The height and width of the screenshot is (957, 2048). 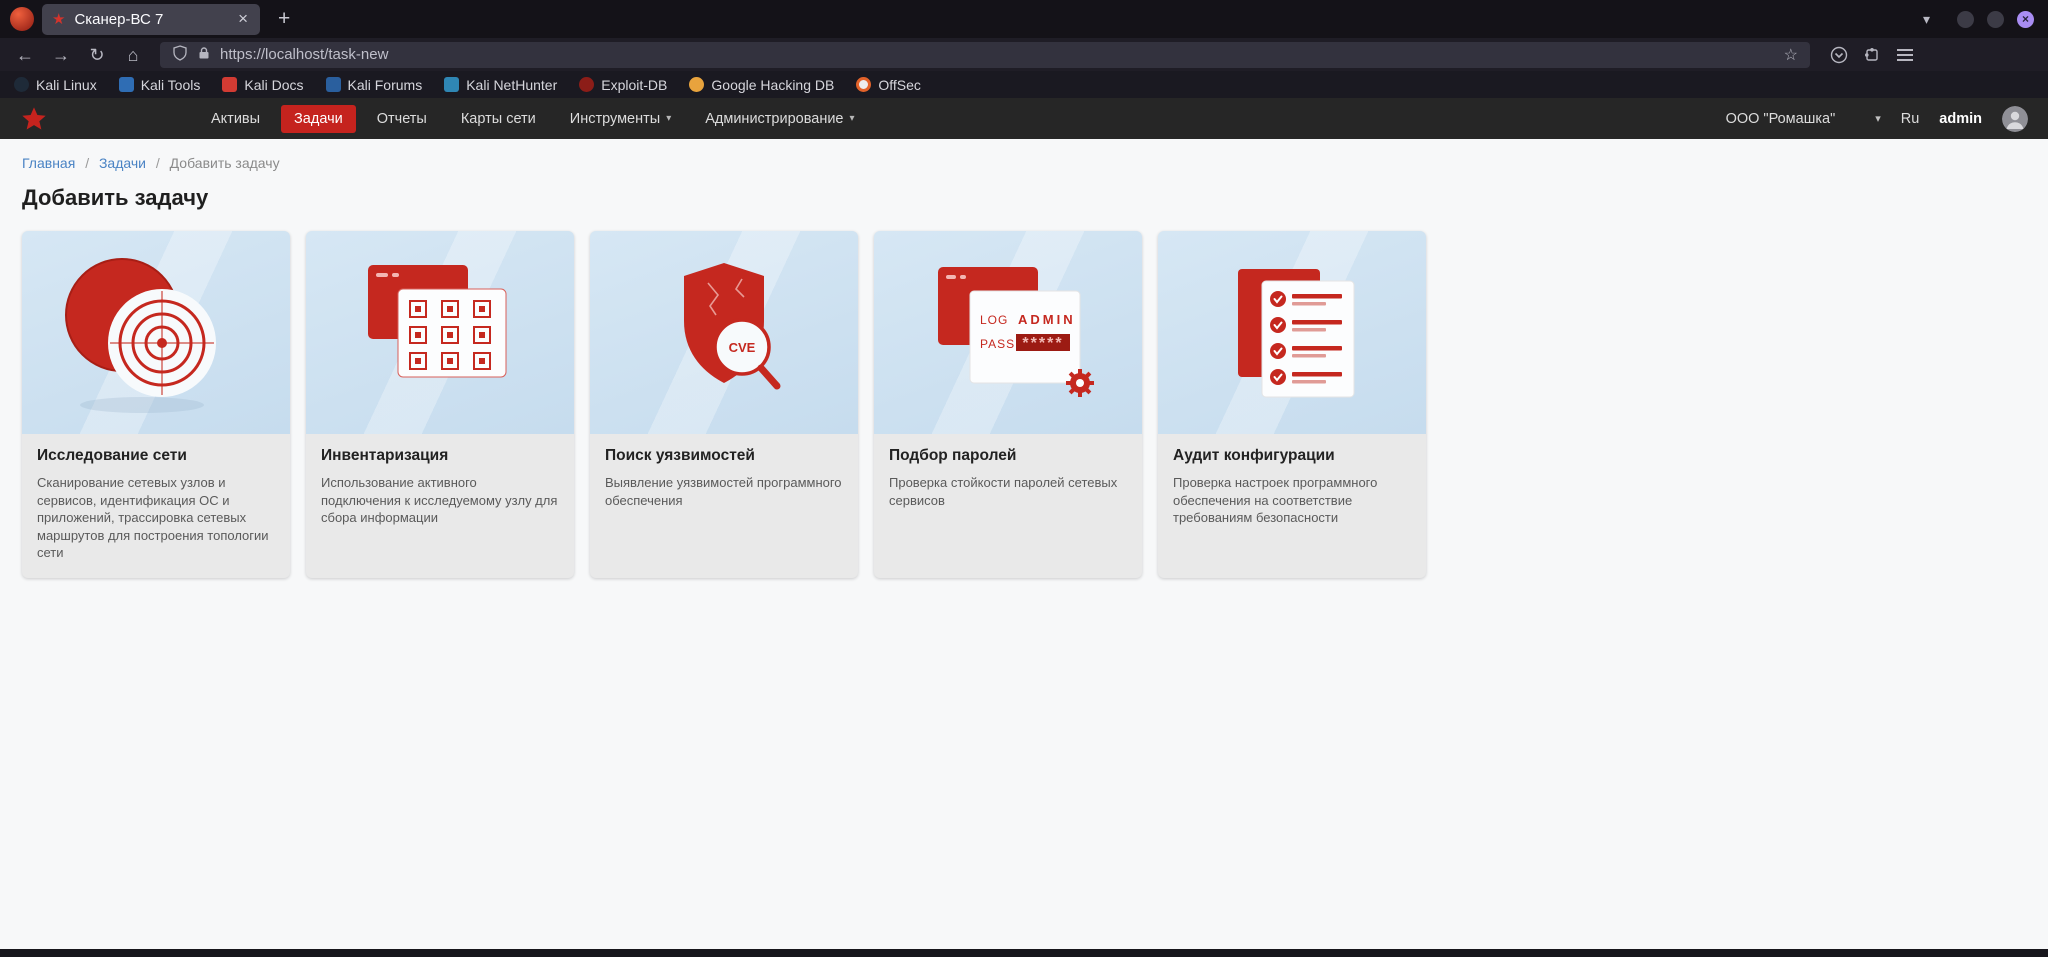 I want to click on bookmark-label: Kali Tools, so click(x=170, y=84).